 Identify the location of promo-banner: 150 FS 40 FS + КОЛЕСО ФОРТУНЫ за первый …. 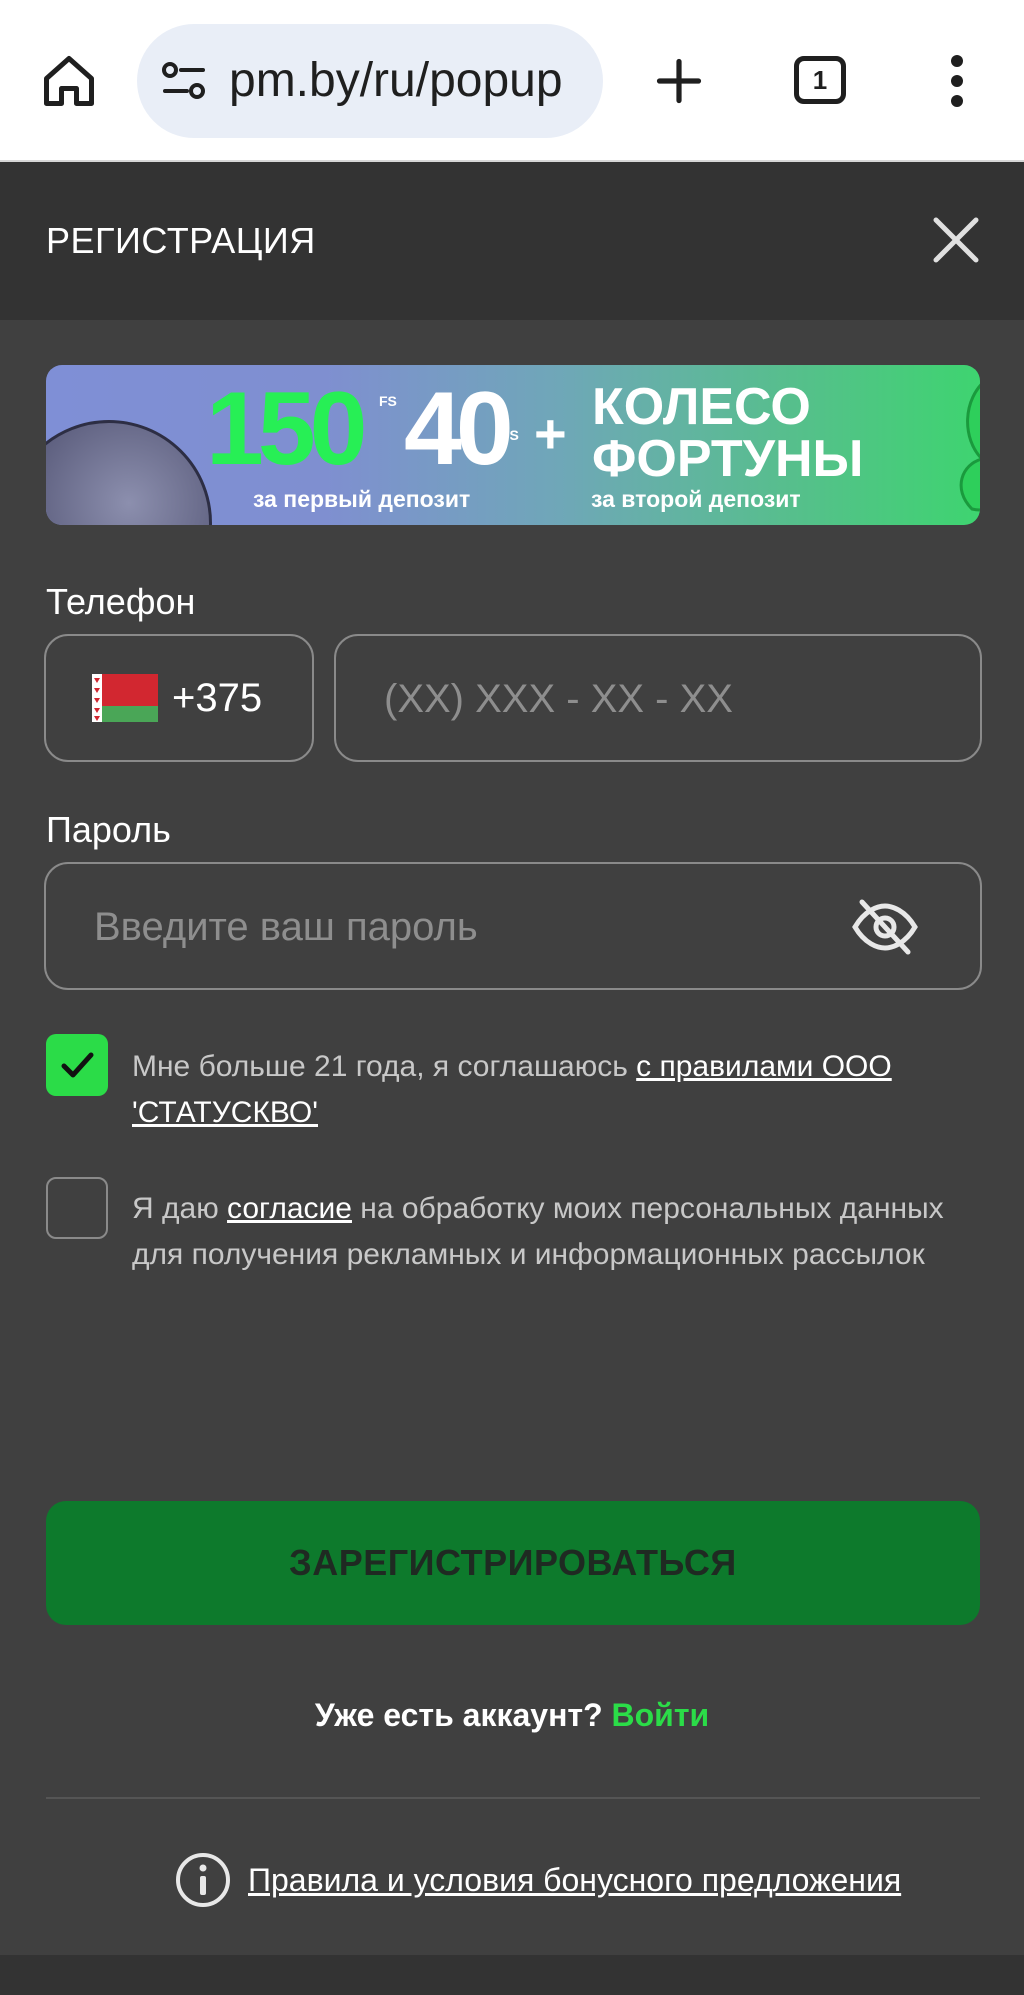
(513, 445).